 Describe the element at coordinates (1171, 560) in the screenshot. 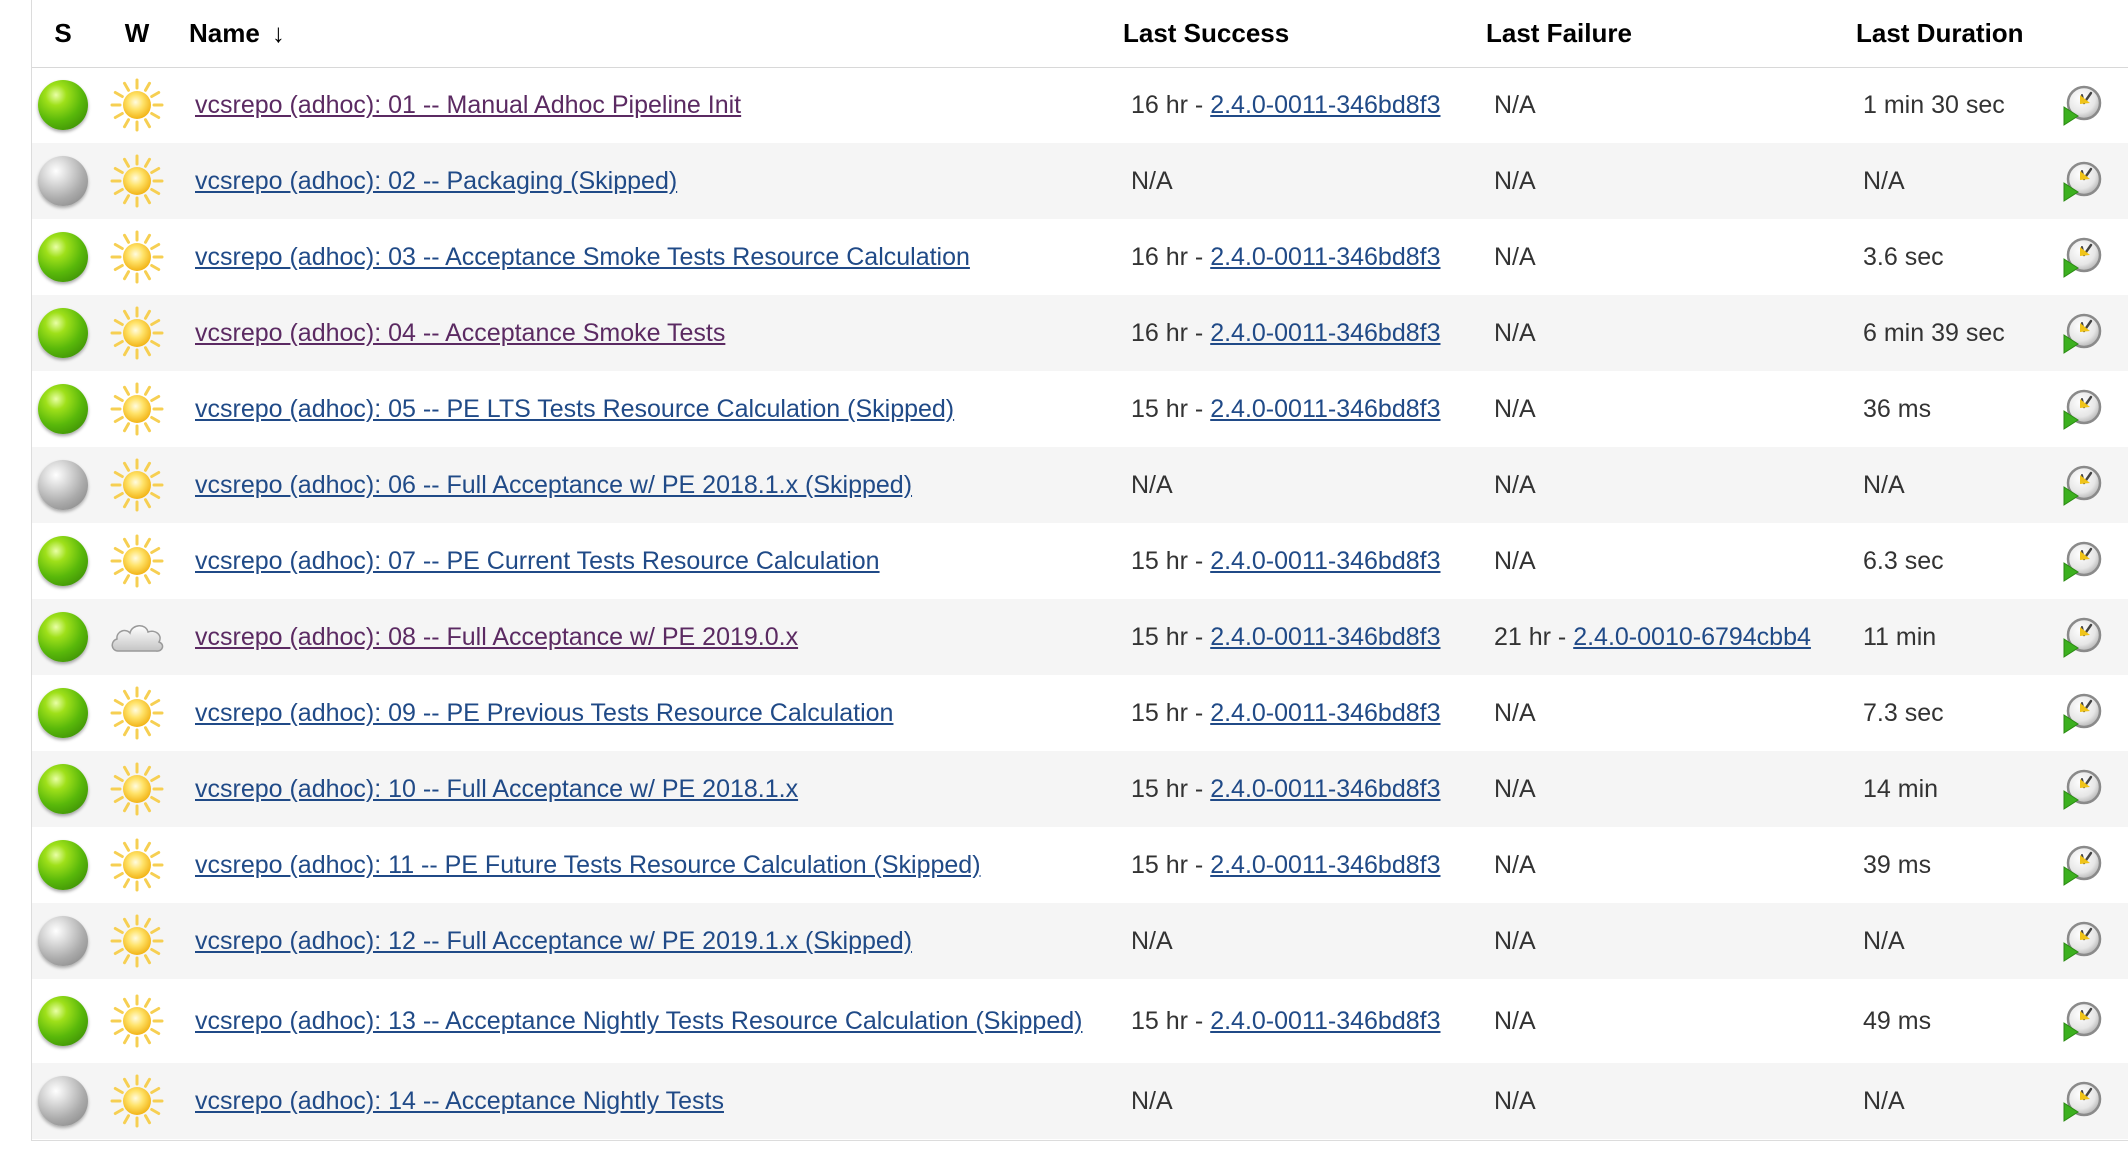

I see `build-age: 15 hr -` at that location.